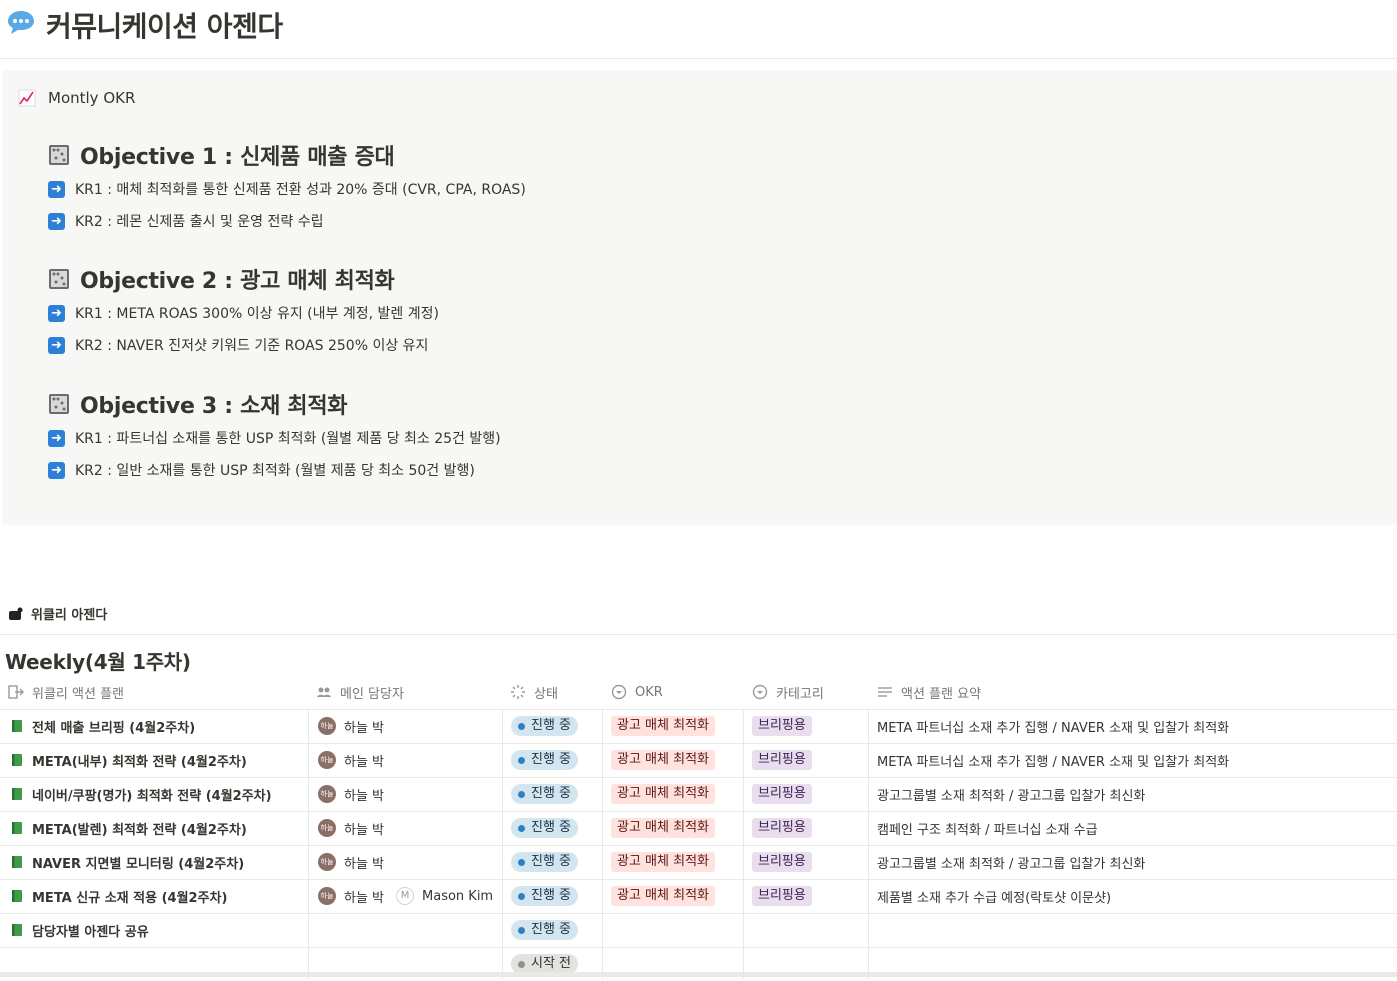 The height and width of the screenshot is (981, 1397). I want to click on summary-cell: 캠페인 구조 최적화 / 파트너십 소재 수급, so click(987, 828).